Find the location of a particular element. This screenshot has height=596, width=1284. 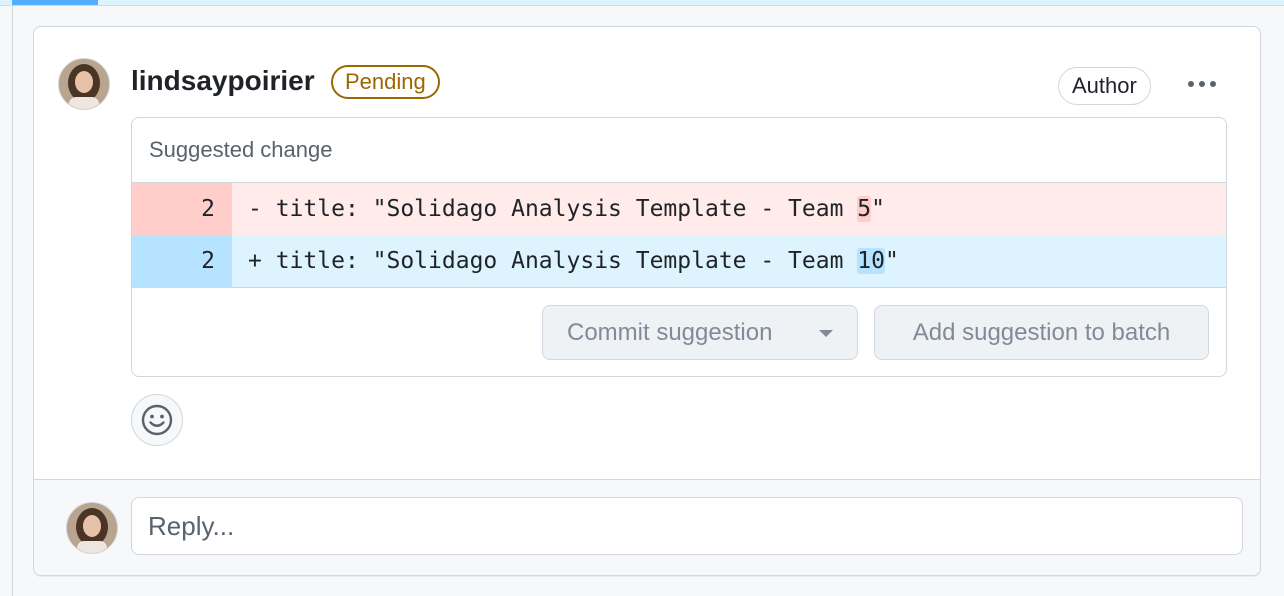

kebab-menu-icon is located at coordinates (1202, 84).